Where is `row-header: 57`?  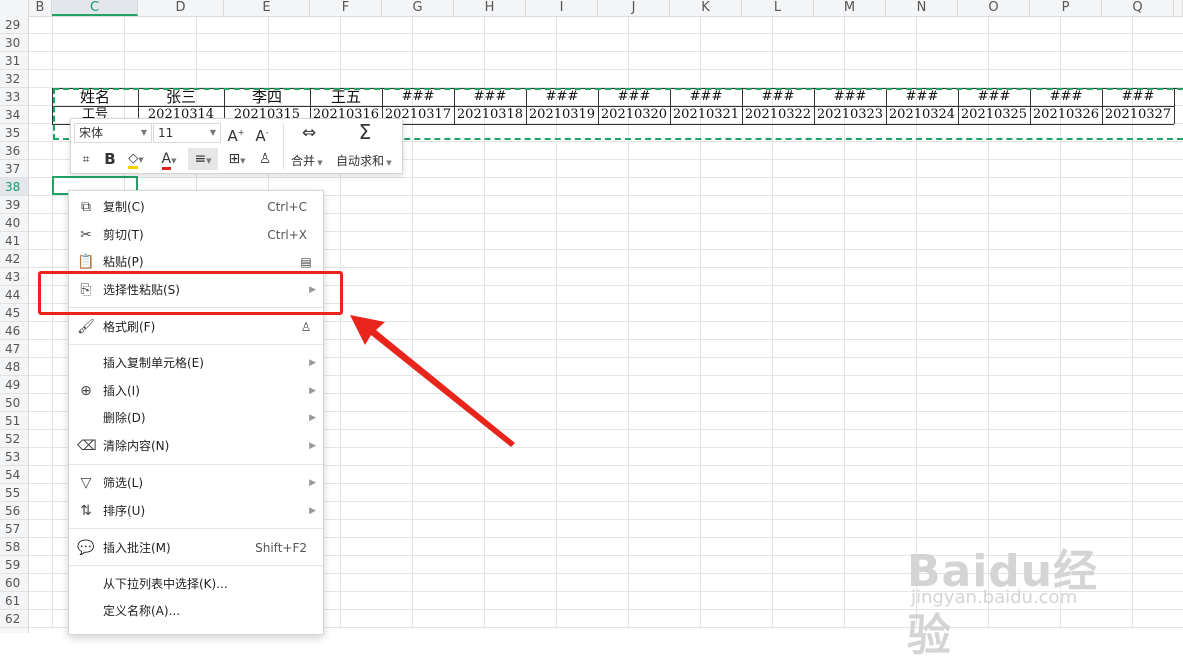
row-header: 57 is located at coordinates (14, 529).